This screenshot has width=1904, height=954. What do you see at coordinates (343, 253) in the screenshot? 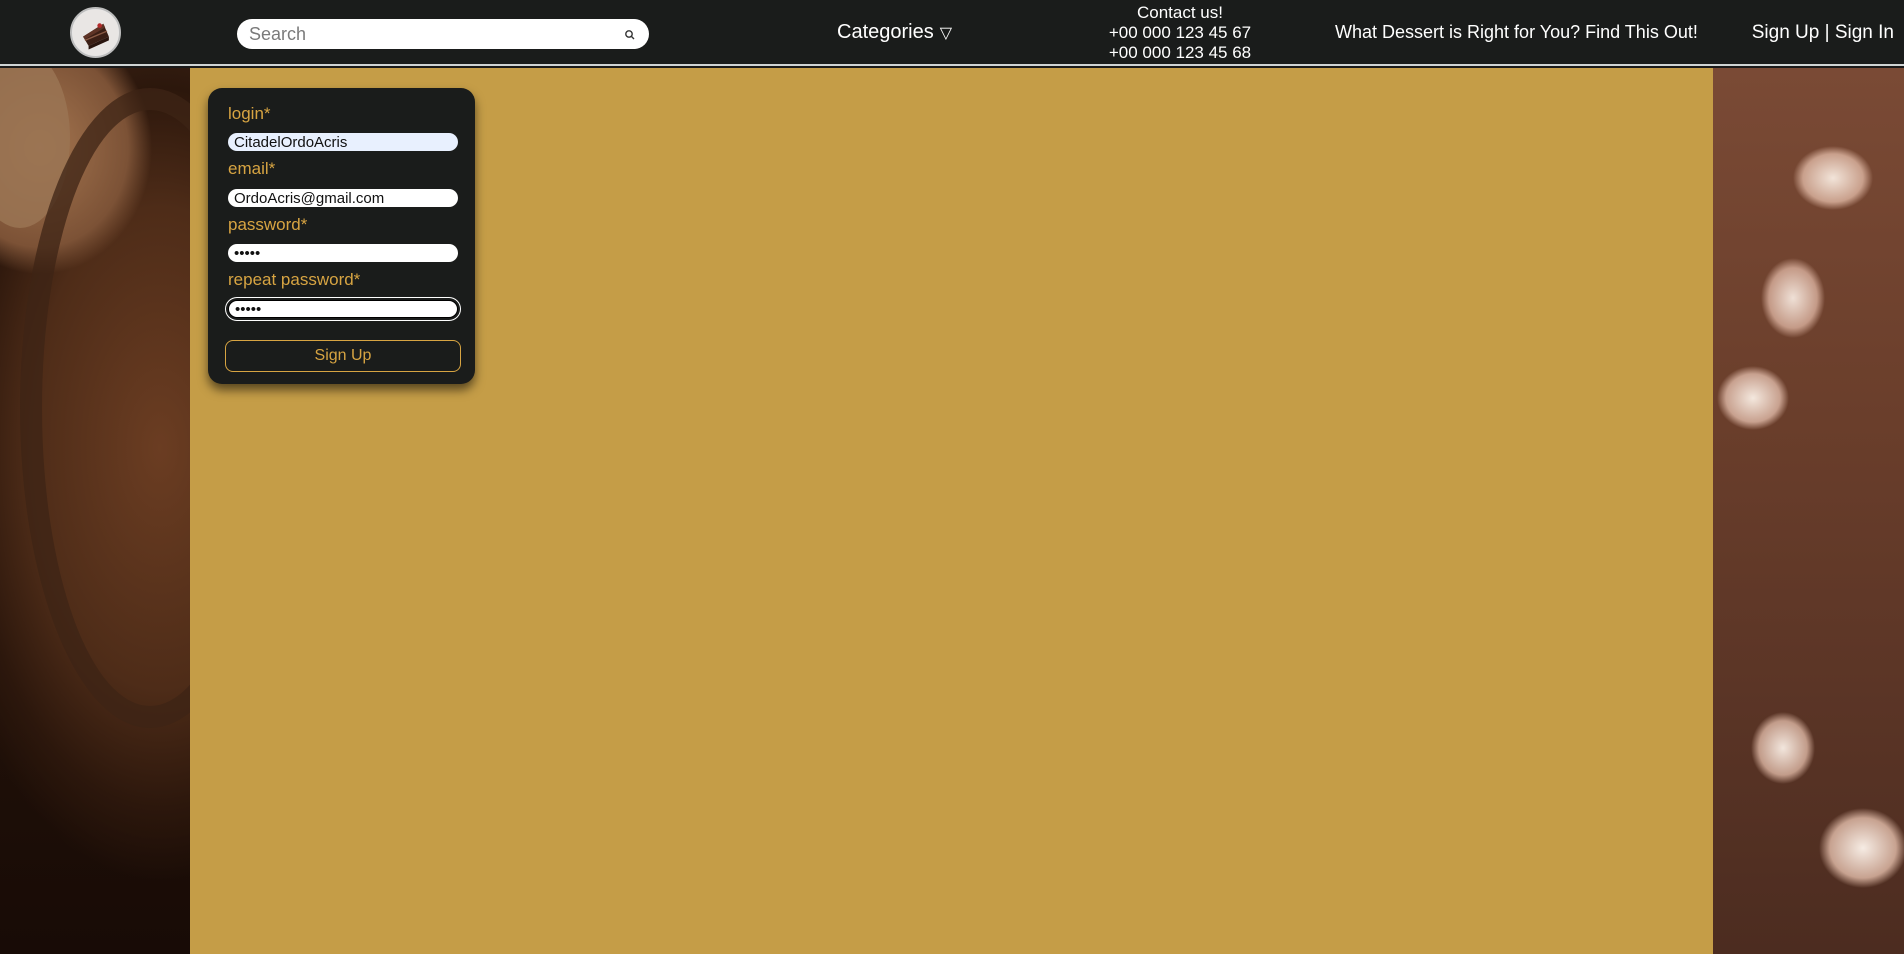
I see `password-field` at bounding box center [343, 253].